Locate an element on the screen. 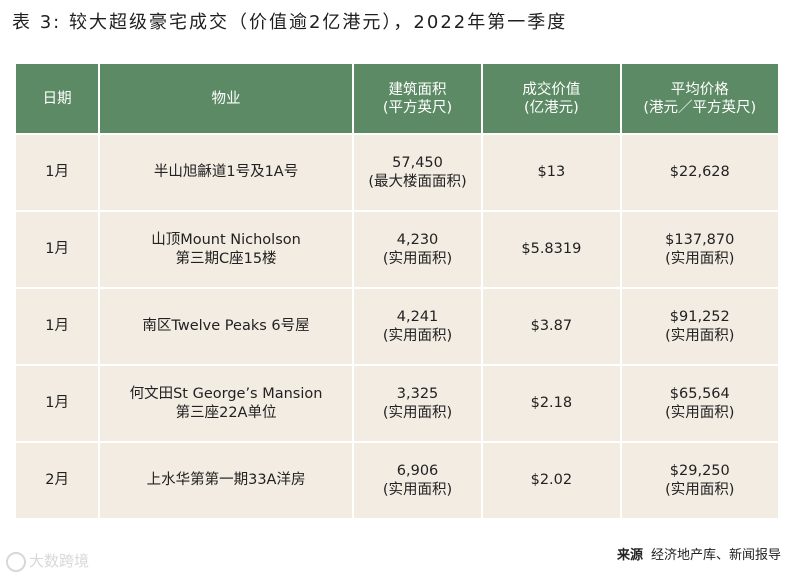 The height and width of the screenshot is (577, 811). cell-price: $22,628 is located at coordinates (699, 172).